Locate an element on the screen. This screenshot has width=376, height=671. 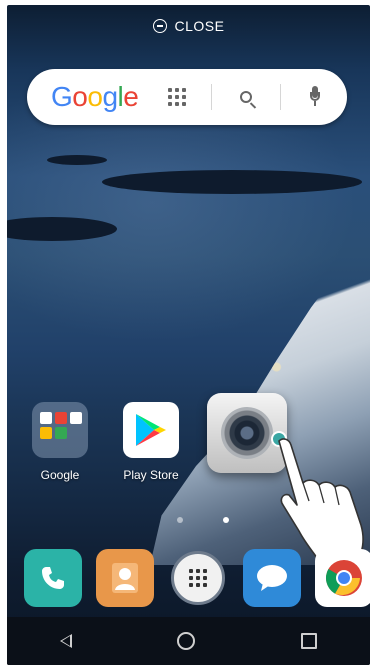
page-dot is located at coordinates (180, 520).